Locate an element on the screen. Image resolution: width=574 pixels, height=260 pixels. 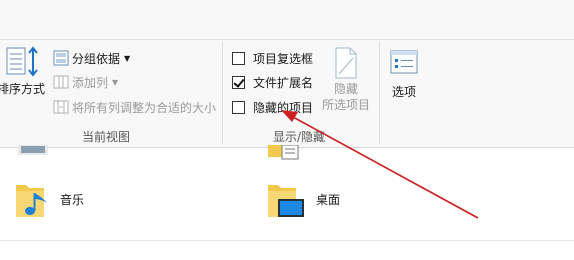
annotation-arrow is located at coordinates (380, 164).